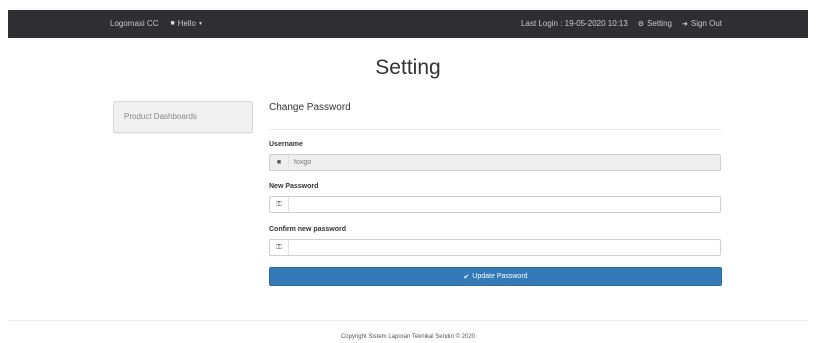 The image size is (816, 343). I want to click on gear-icon: ⚙, so click(641, 24).